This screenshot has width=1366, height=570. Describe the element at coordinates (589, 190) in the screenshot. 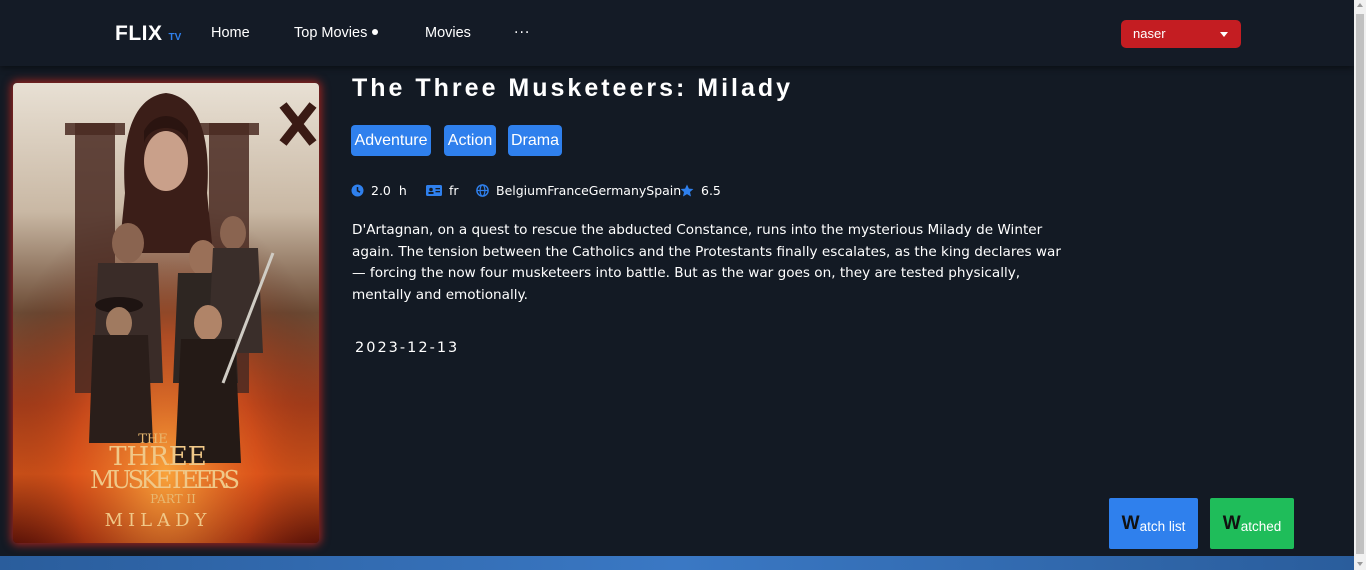

I see `countries-value: BelgiumFranceGermanySpain` at that location.